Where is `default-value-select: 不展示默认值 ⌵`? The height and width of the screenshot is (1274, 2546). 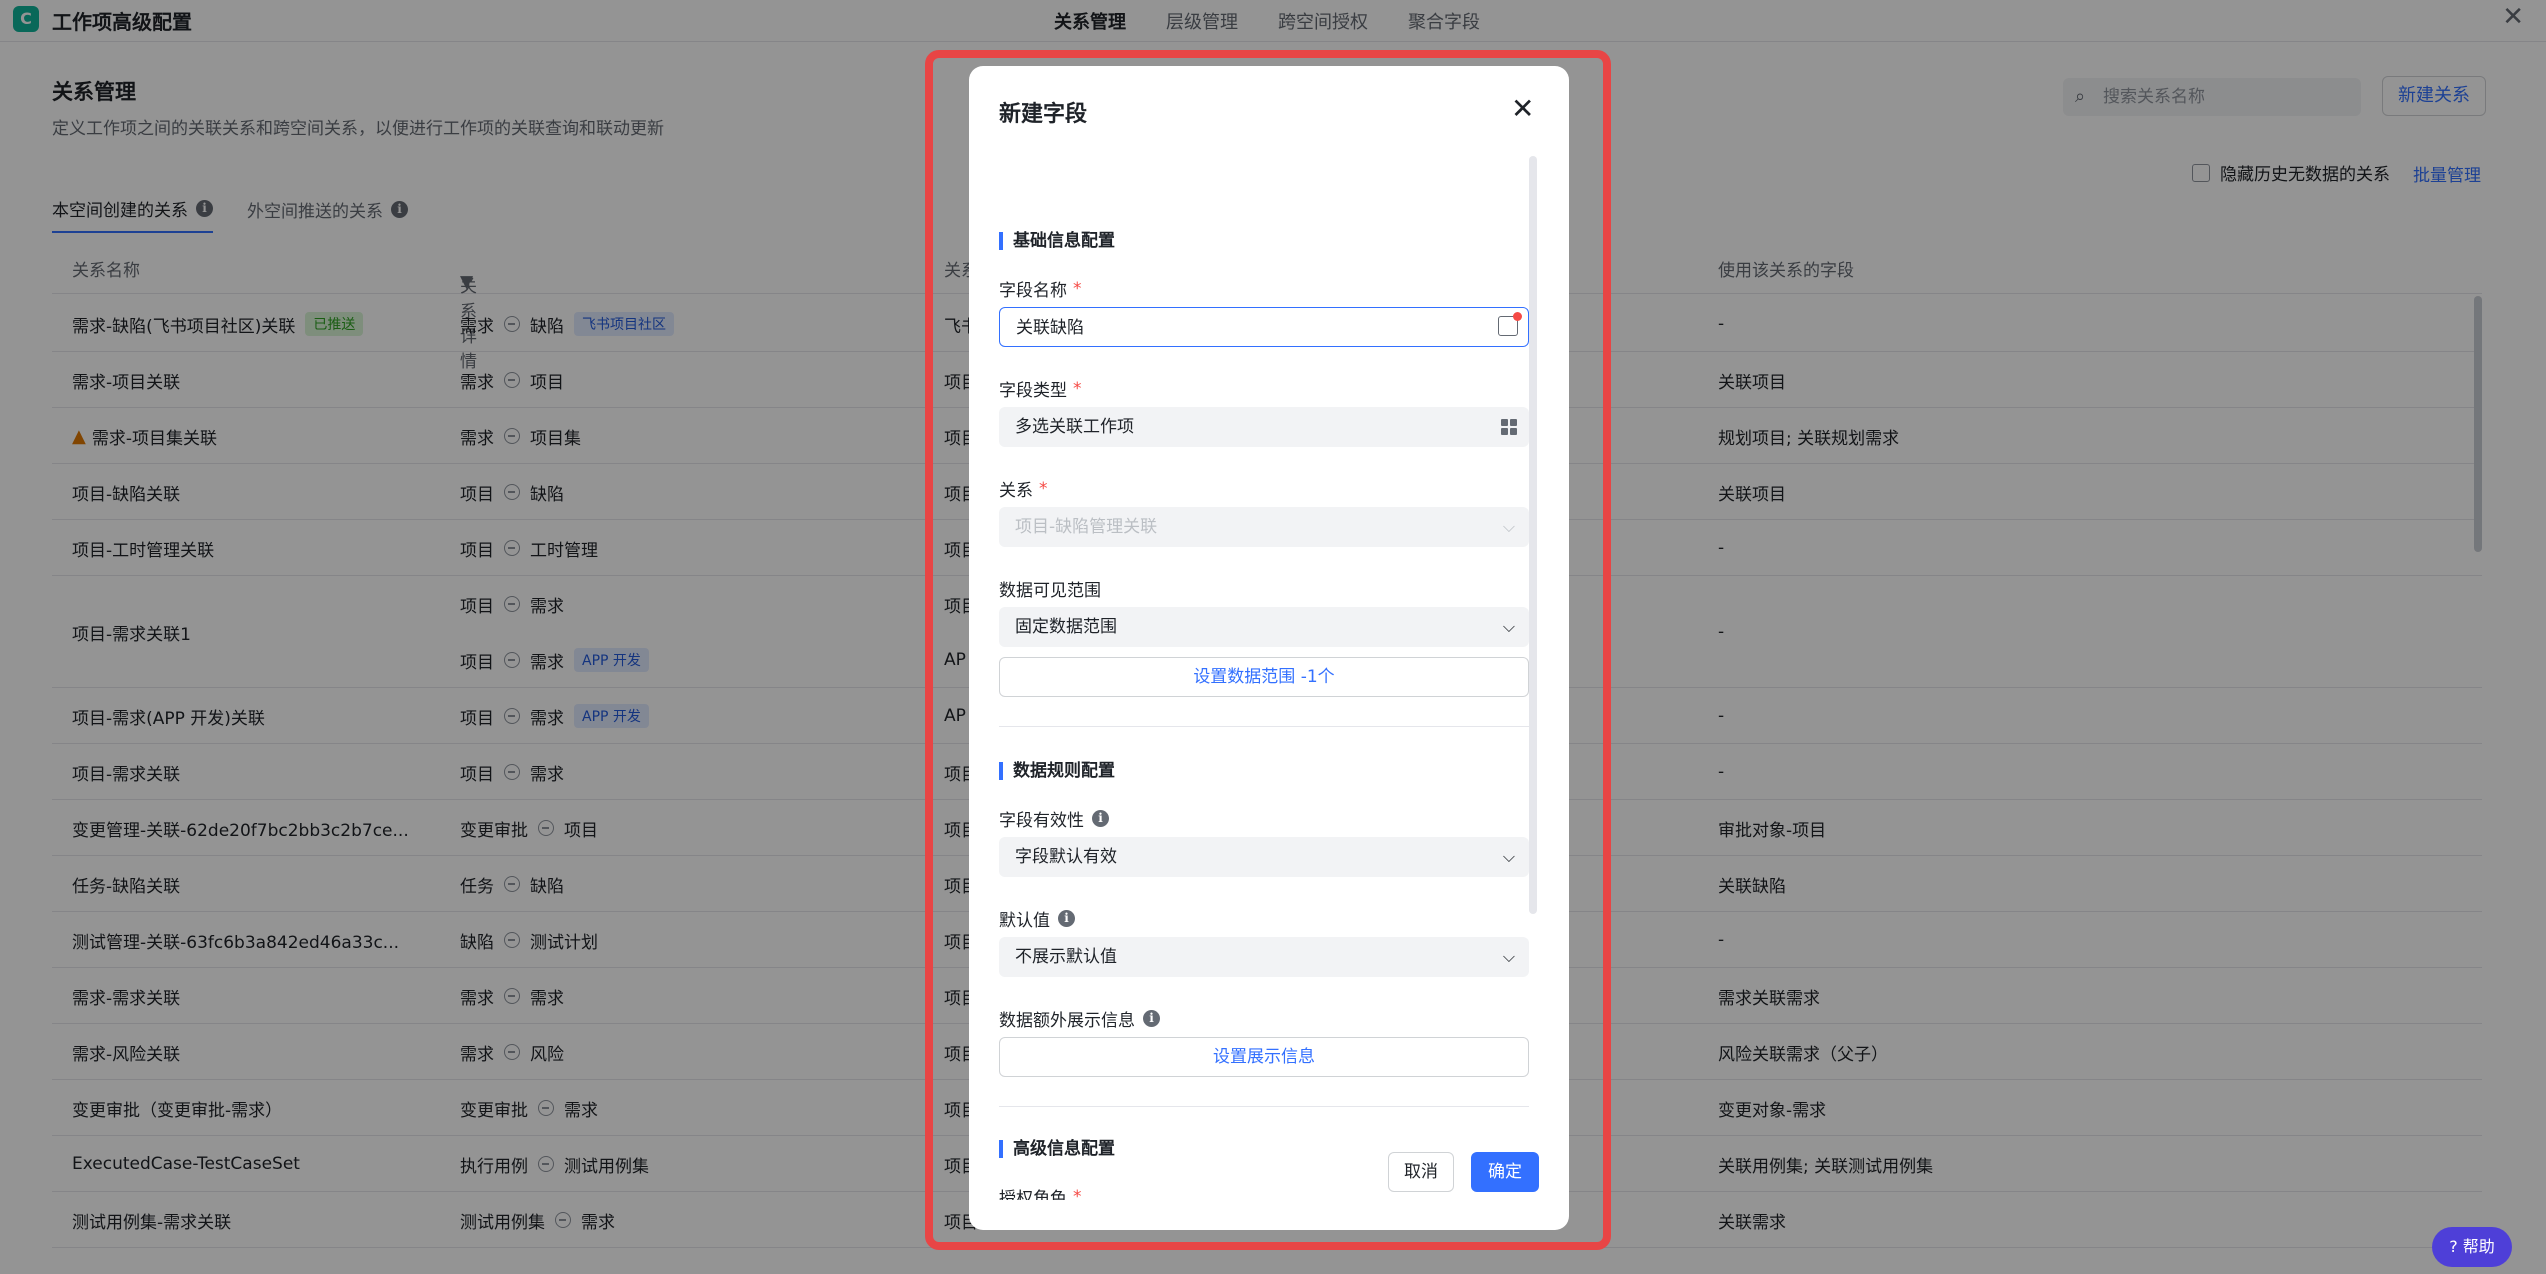
default-value-select: 不展示默认值 ⌵ is located at coordinates (1264, 957).